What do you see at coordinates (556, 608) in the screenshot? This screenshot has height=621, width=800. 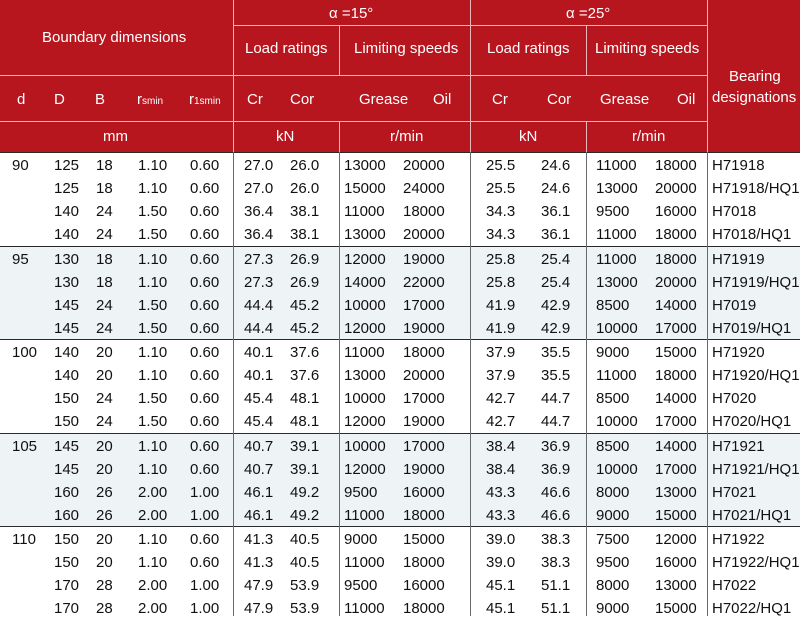 I see `table-cell: 51.1` at bounding box center [556, 608].